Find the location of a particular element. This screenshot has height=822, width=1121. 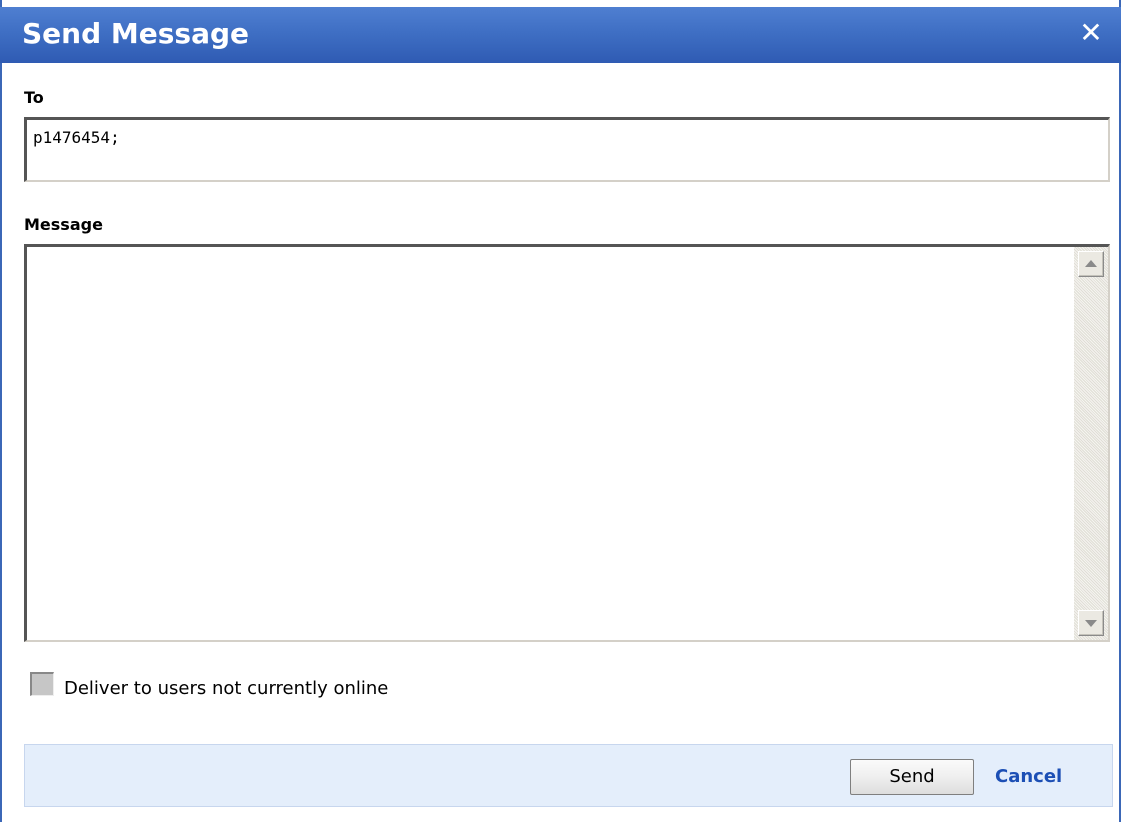

arrow-down-icon is located at coordinates (1091, 623).